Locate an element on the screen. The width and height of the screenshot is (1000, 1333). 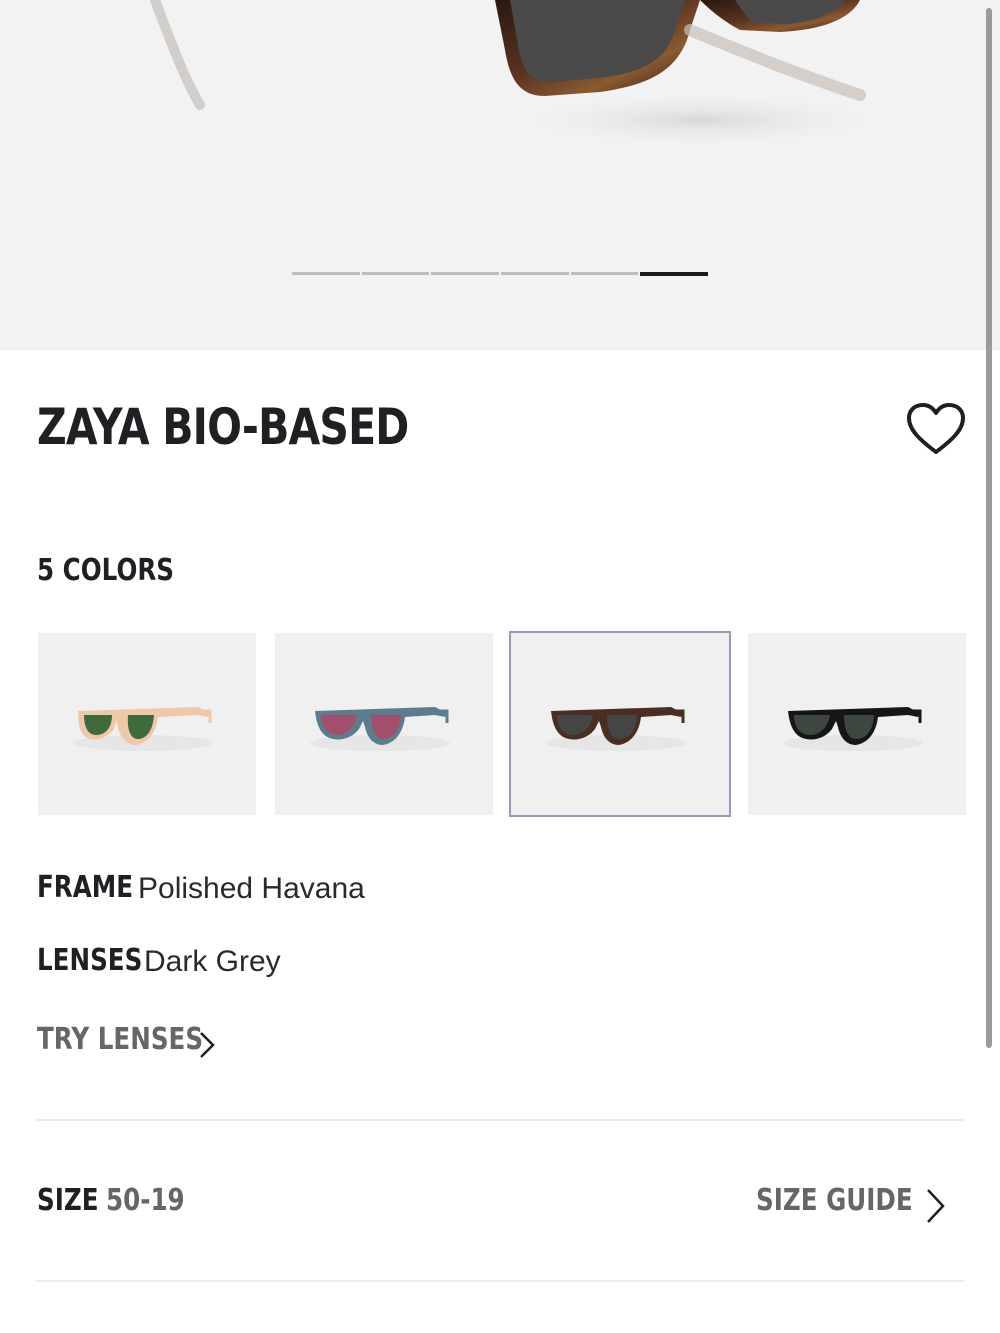
lenses-value: Dark Grey is located at coordinates (212, 961).